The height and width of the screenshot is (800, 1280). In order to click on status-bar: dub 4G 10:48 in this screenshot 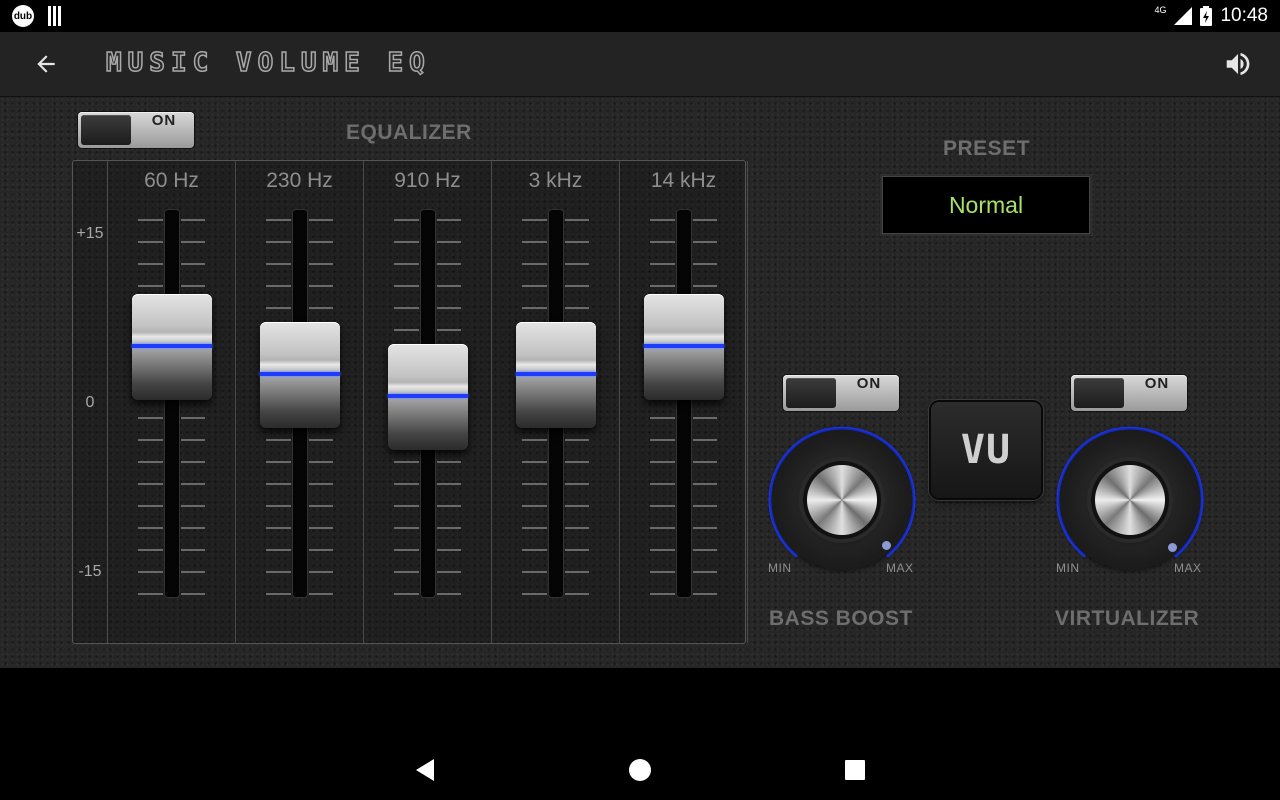, I will do `click(640, 16)`.